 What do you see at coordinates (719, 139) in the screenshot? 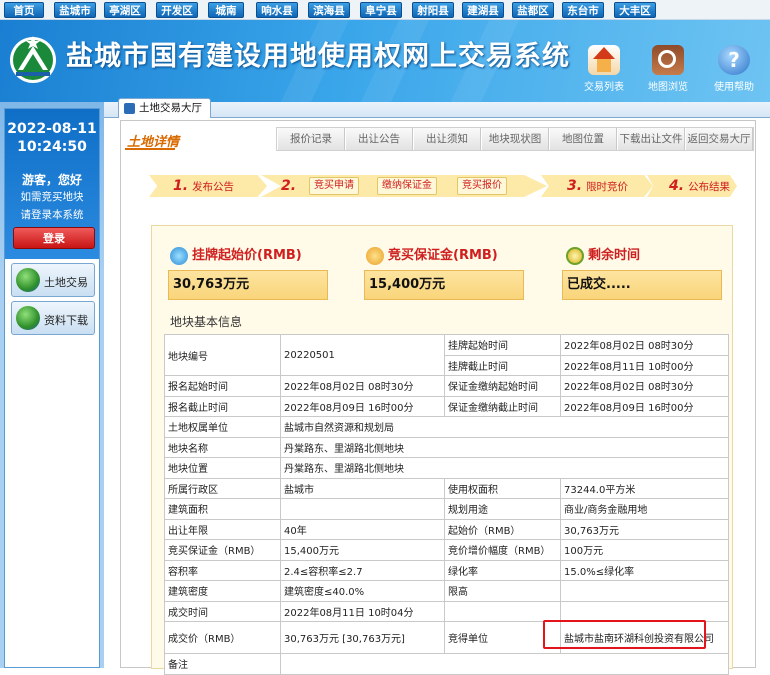
I see `subtab-back-hall: 返回交易大厅` at bounding box center [719, 139].